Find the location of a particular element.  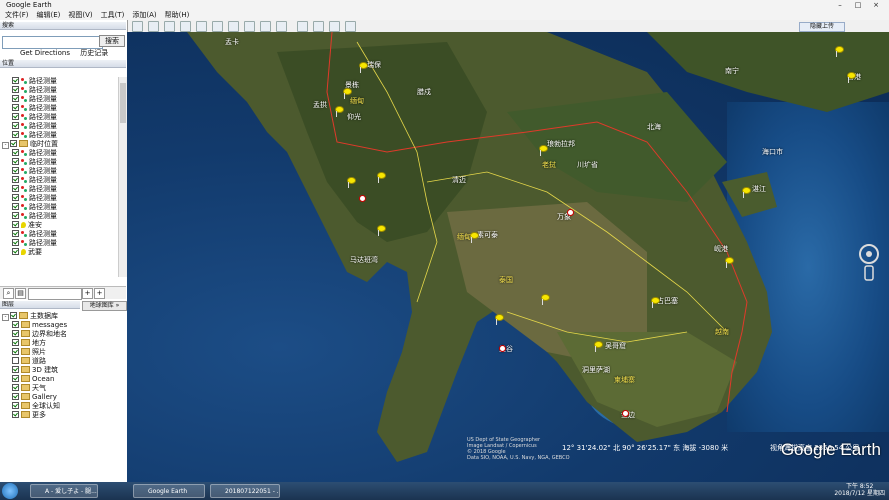

map-label: 老挝 is located at coordinates (549, 165).